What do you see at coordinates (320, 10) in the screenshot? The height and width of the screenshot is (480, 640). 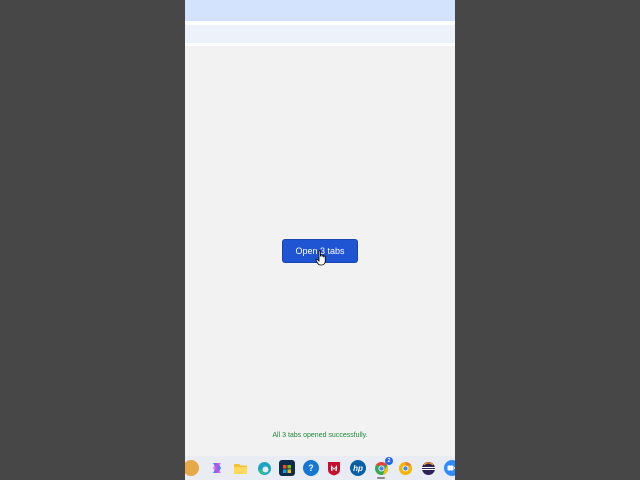 I see `title-bar` at bounding box center [320, 10].